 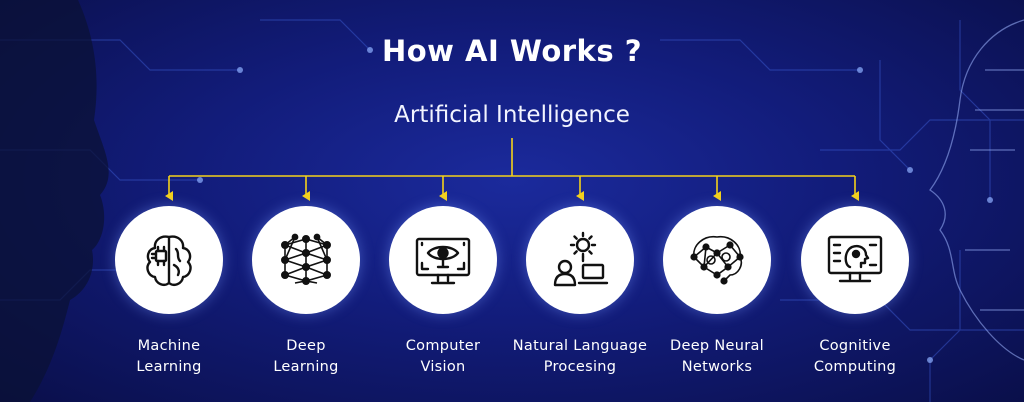 I want to click on node-label: Deep Learning, so click(x=306, y=357).